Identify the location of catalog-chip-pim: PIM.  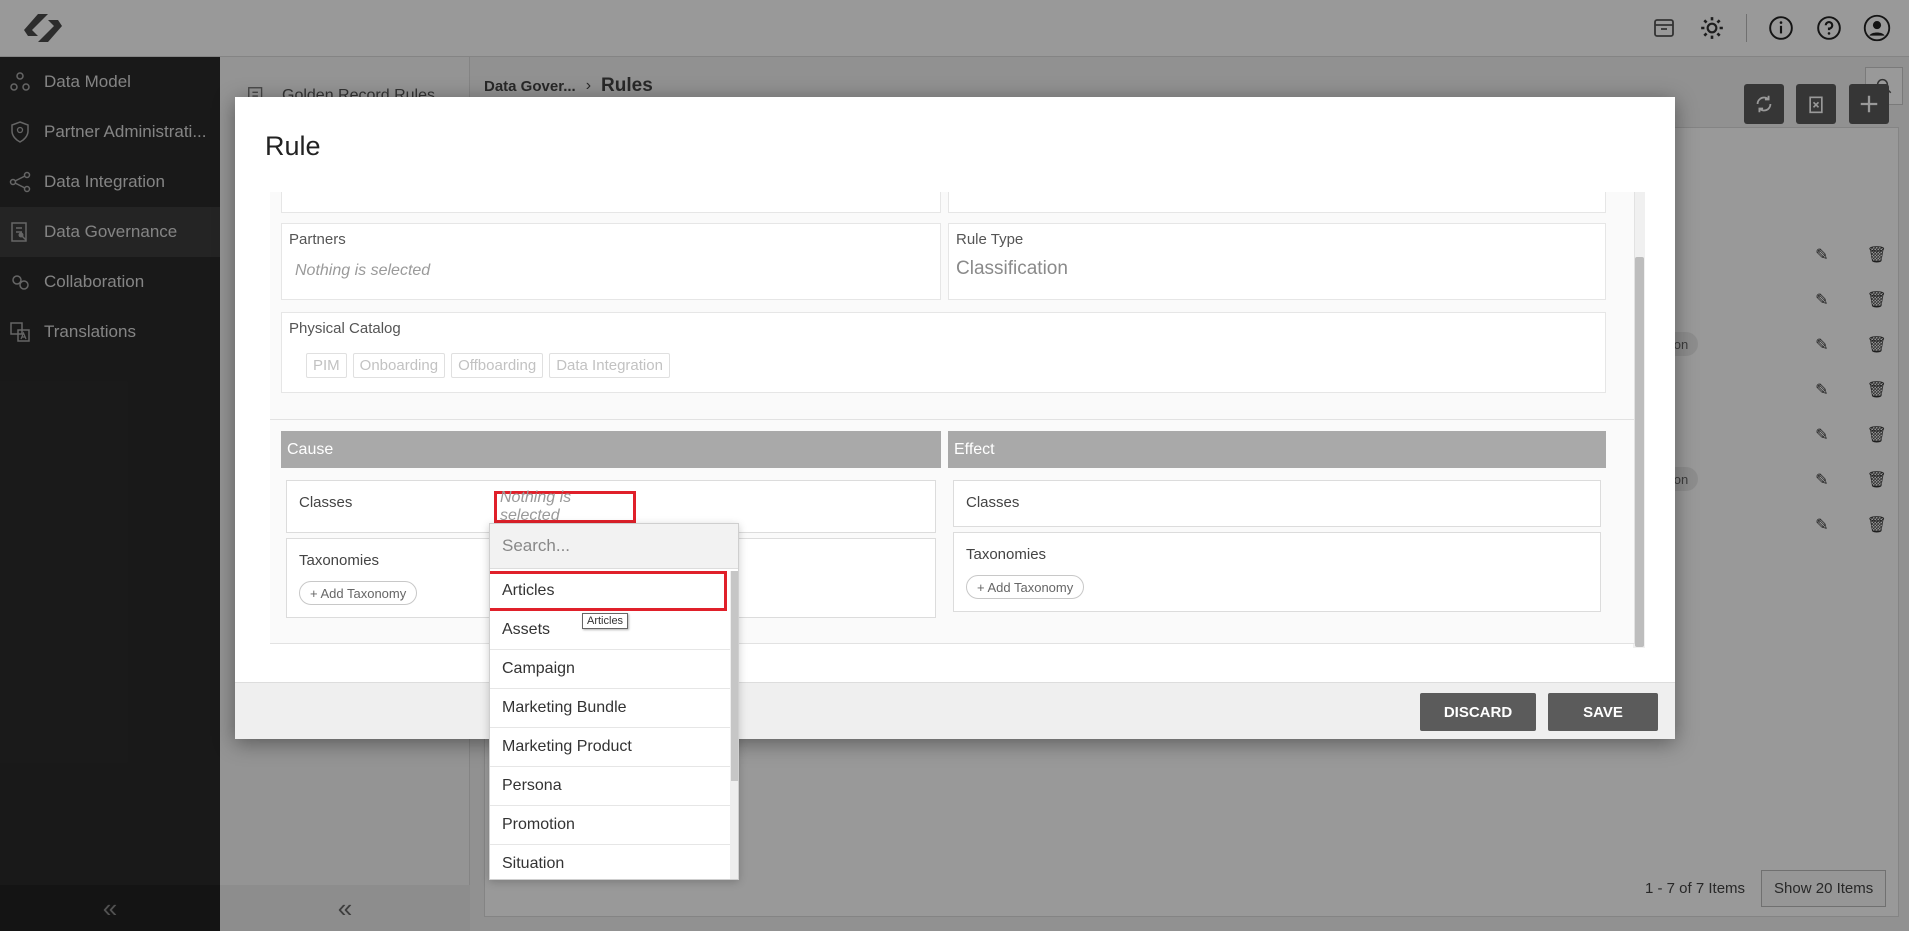
(326, 365).